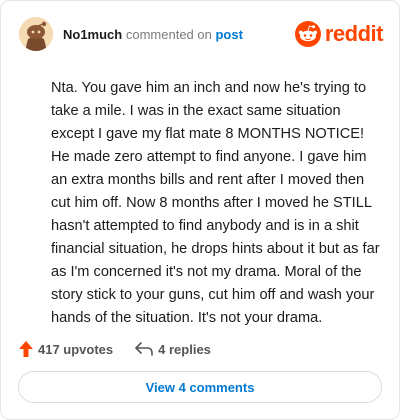 This screenshot has width=400, height=420. I want to click on upvote-button: 417 upvotes, so click(66, 349).